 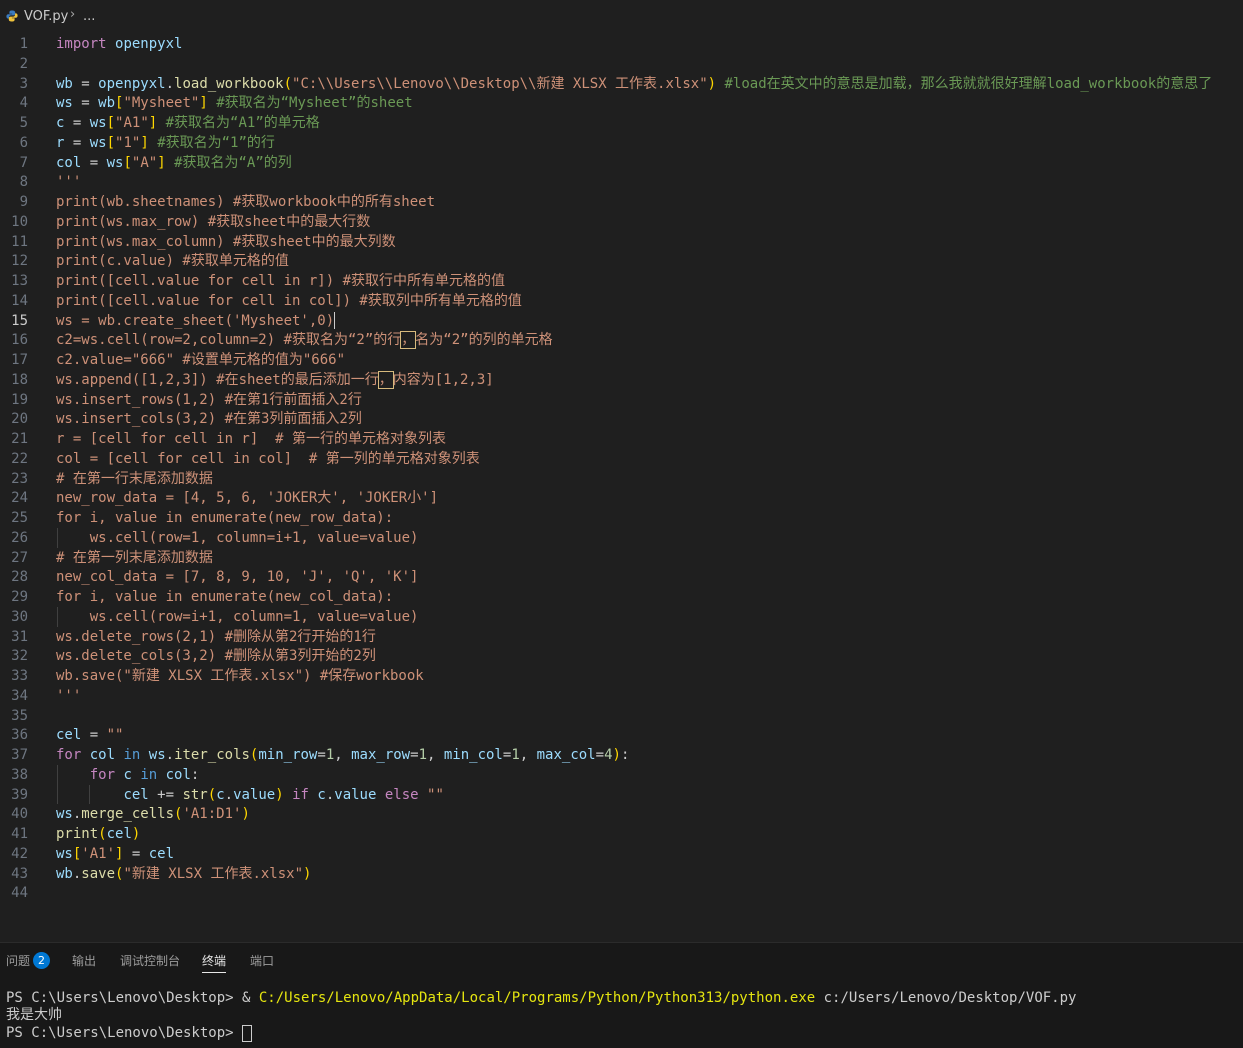 What do you see at coordinates (621, 103) in the screenshot?
I see `code-line: 4 ws = wb["Mysheet"] #获取名为“Mysheet”的sheet` at bounding box center [621, 103].